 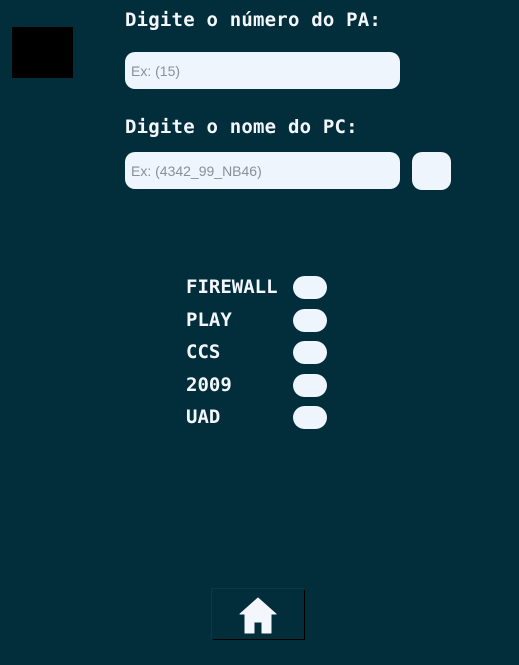 What do you see at coordinates (232, 287) in the screenshot?
I see `option-label-firewall: FIREWALL` at bounding box center [232, 287].